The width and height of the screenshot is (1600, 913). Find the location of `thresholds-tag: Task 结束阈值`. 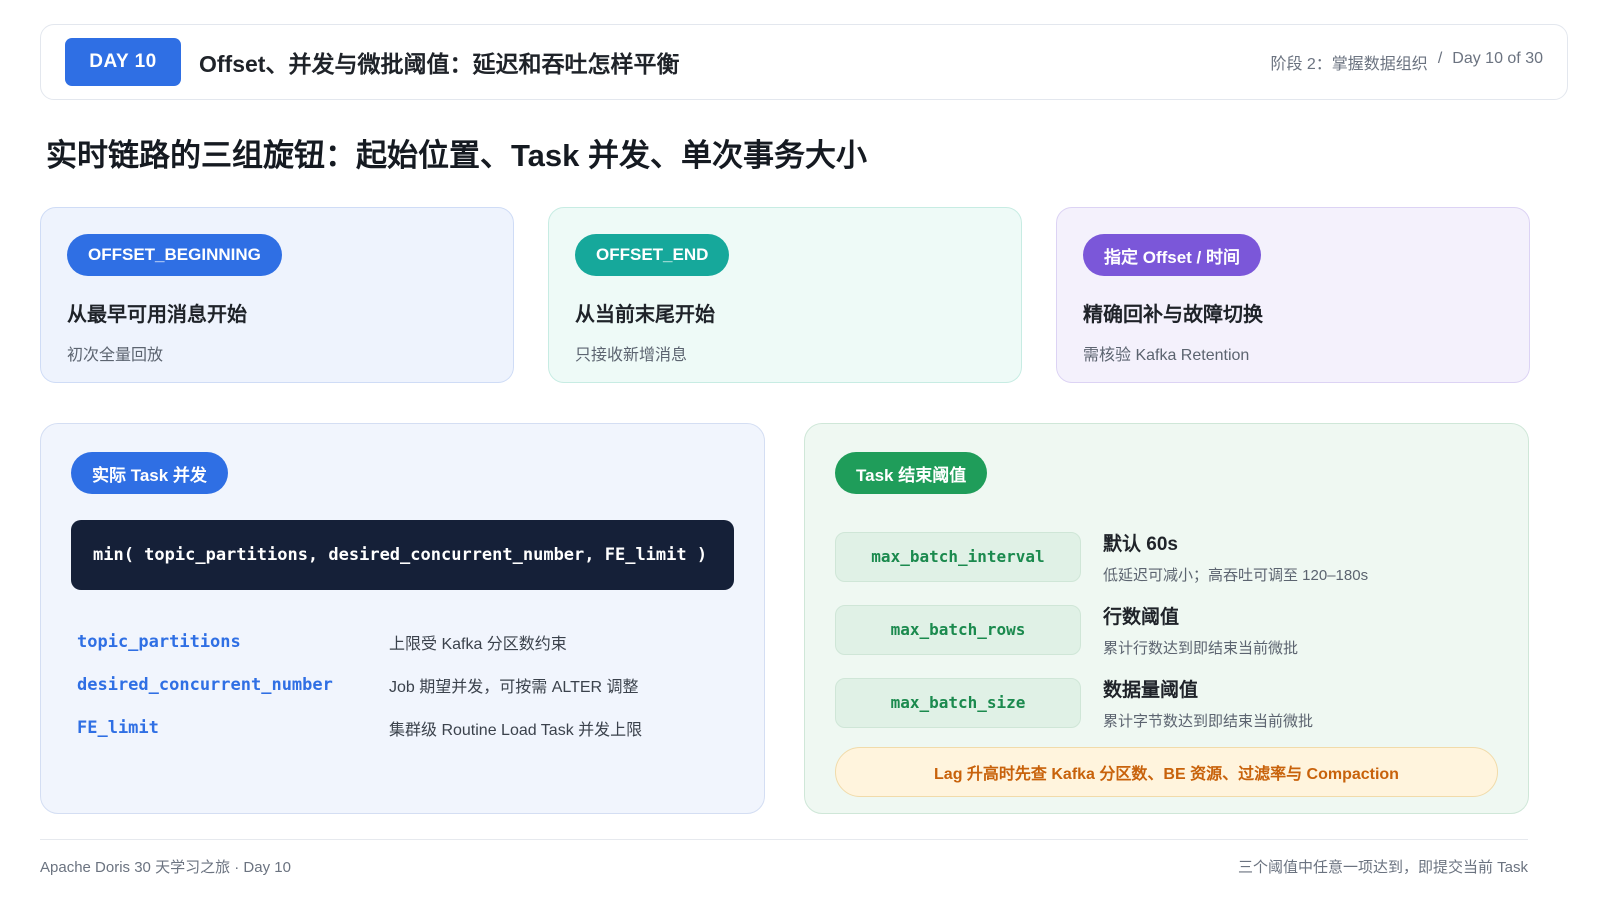

thresholds-tag: Task 结束阈值 is located at coordinates (911, 473).